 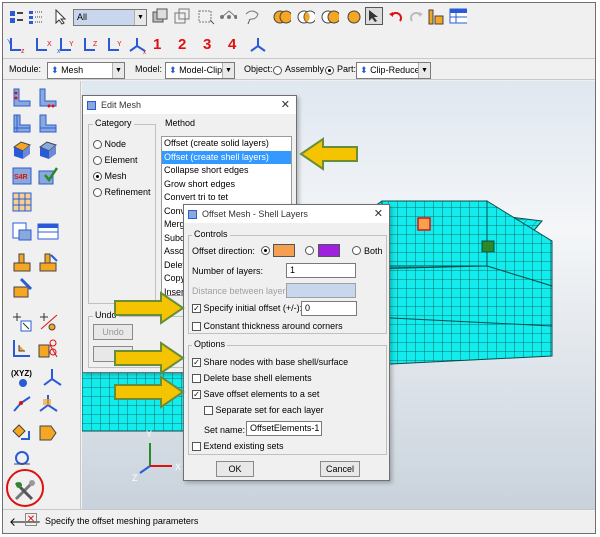 What do you see at coordinates (157, 44) in the screenshot?
I see `view-number-1: 1` at bounding box center [157, 44].